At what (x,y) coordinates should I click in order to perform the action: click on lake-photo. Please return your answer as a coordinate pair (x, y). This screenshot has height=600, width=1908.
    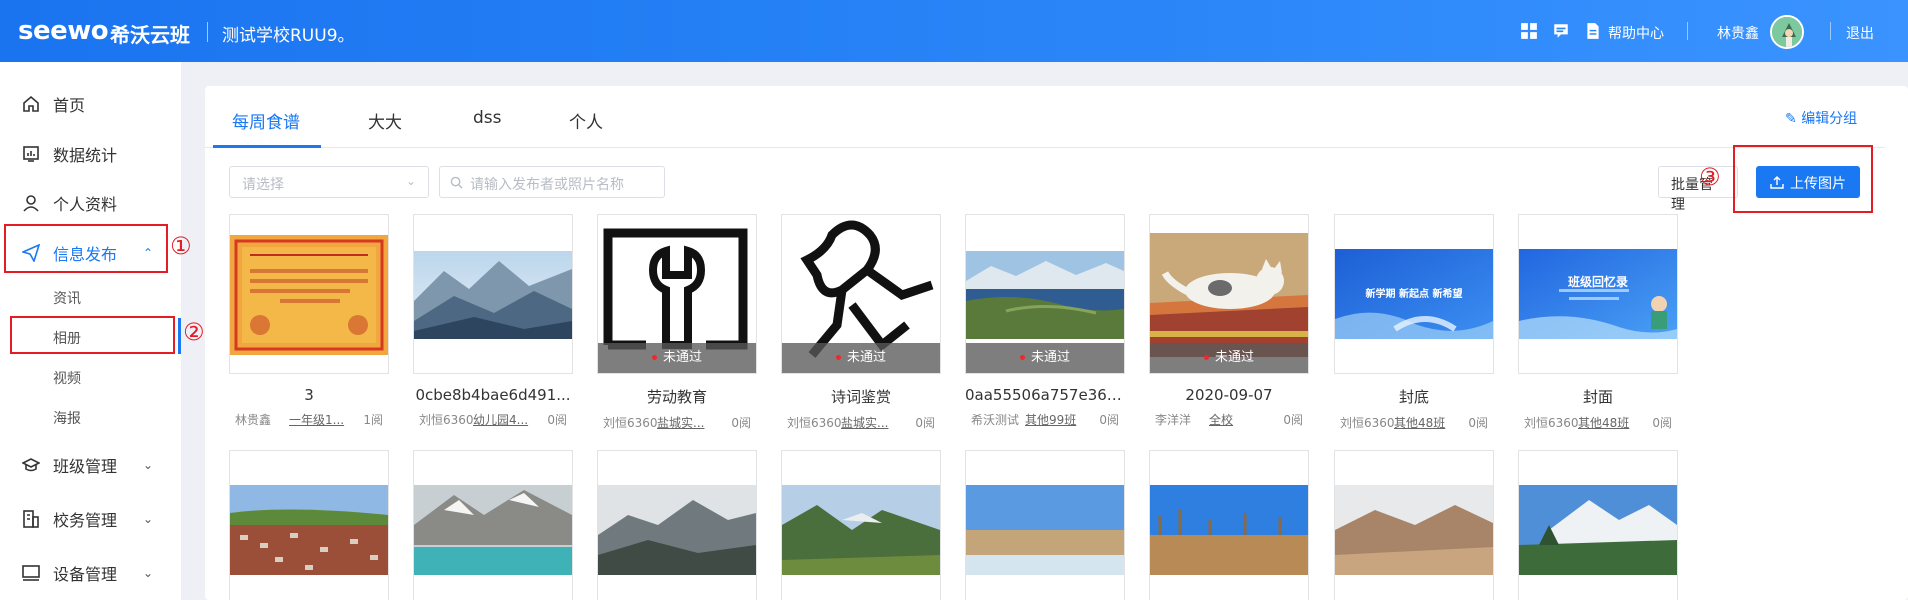
    Looking at the image, I should click on (1045, 295).